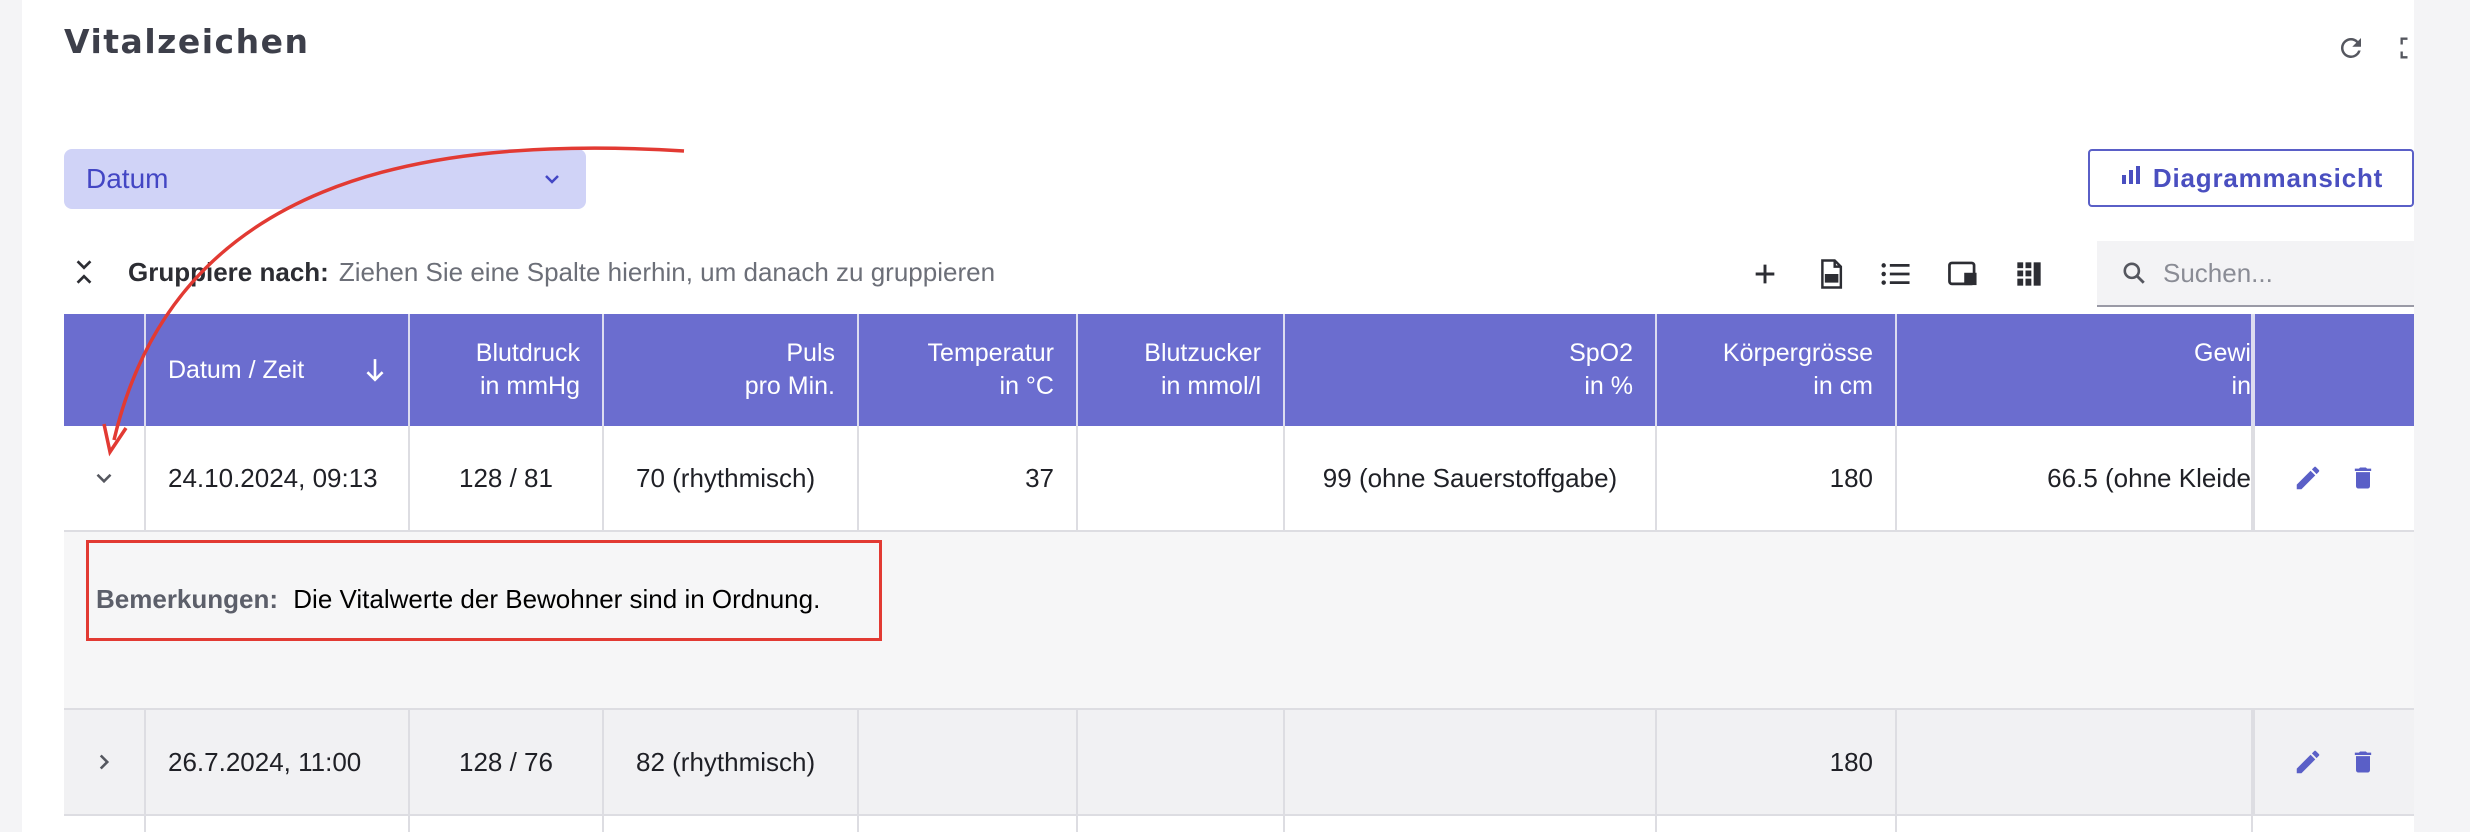 This screenshot has width=2470, height=832. I want to click on header-actions-column, so click(2333, 370).